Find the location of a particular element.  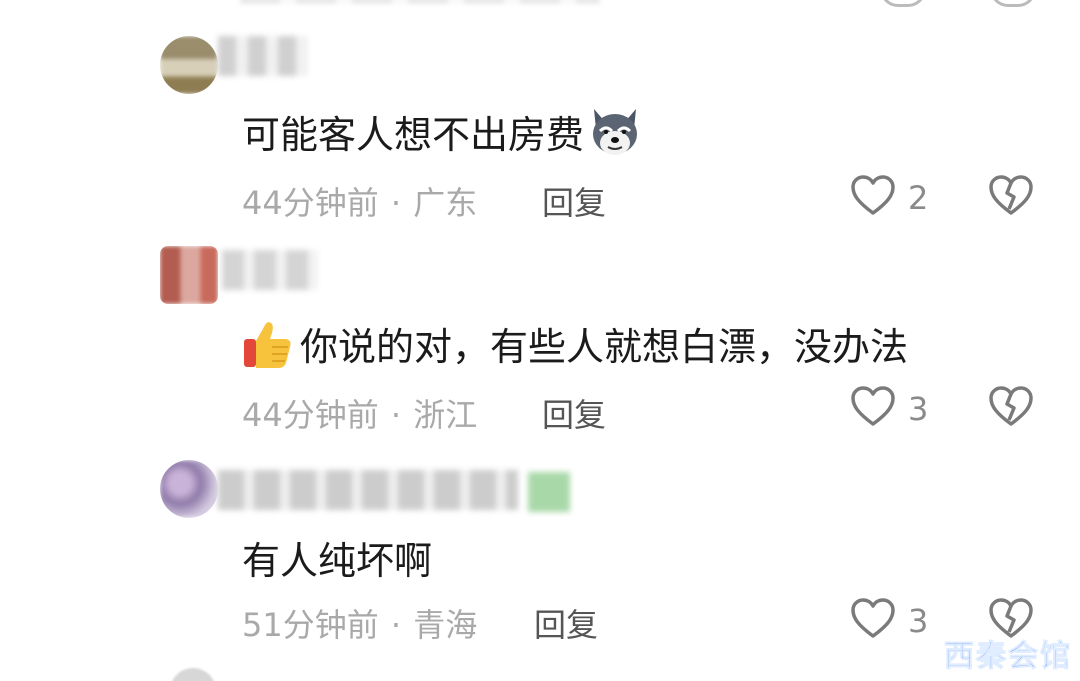

location: 浙江 is located at coordinates (445, 415).